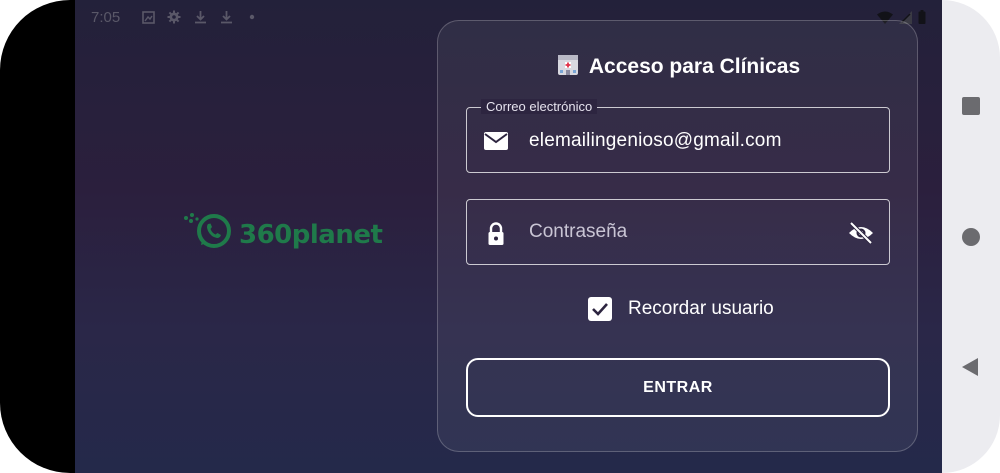 The height and width of the screenshot is (473, 1000). What do you see at coordinates (922, 19) in the screenshot?
I see `battery-icon` at bounding box center [922, 19].